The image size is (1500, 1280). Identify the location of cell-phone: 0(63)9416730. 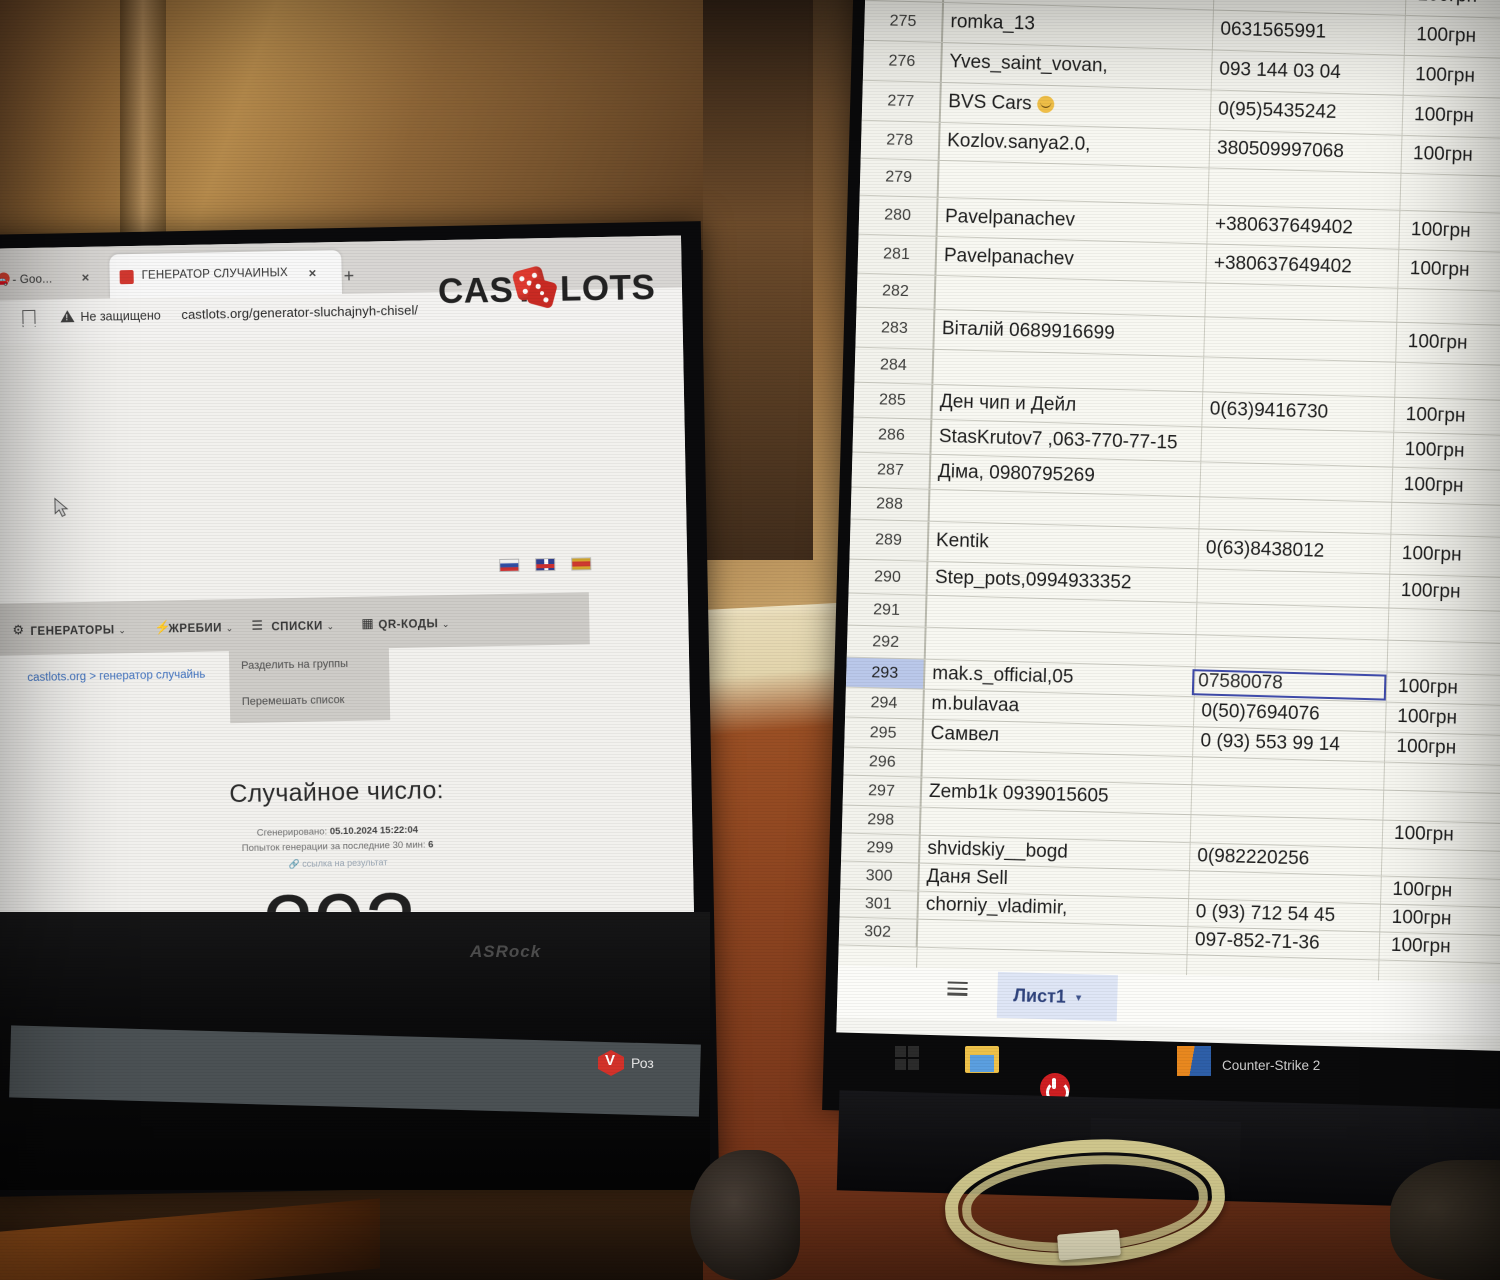
(1269, 410).